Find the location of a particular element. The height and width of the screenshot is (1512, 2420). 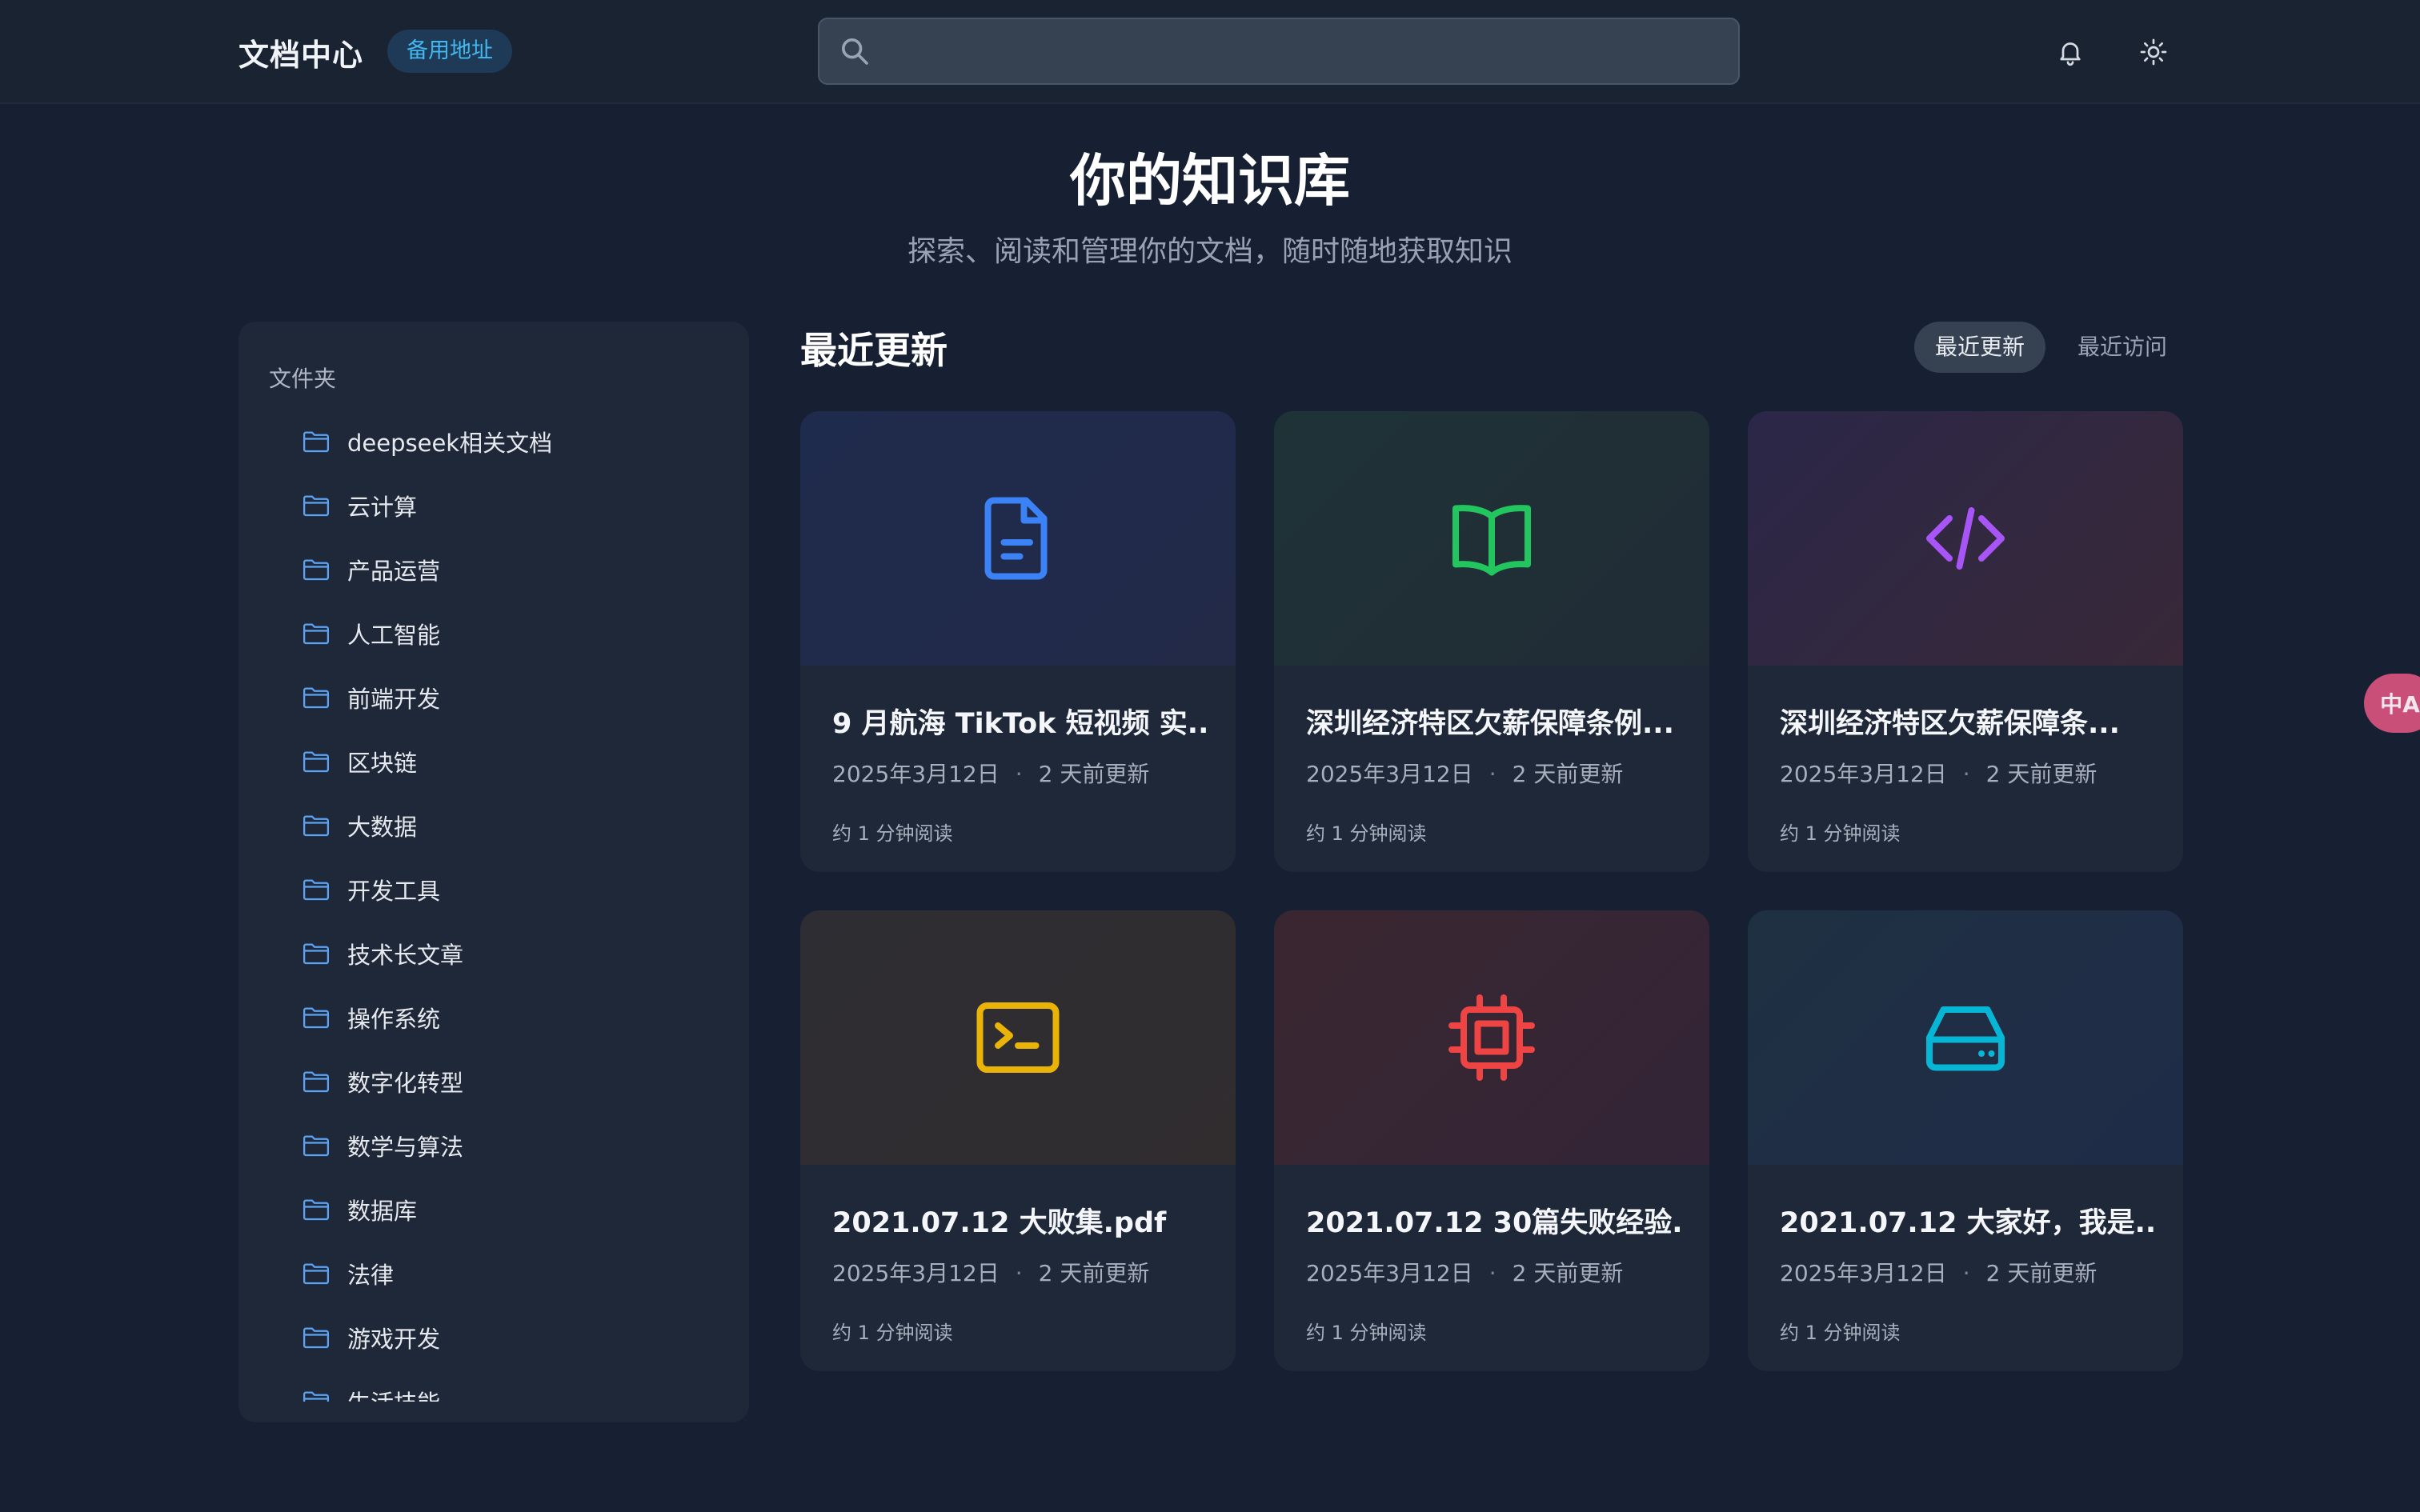

folder-label: 数字化转型 is located at coordinates (405, 1083).